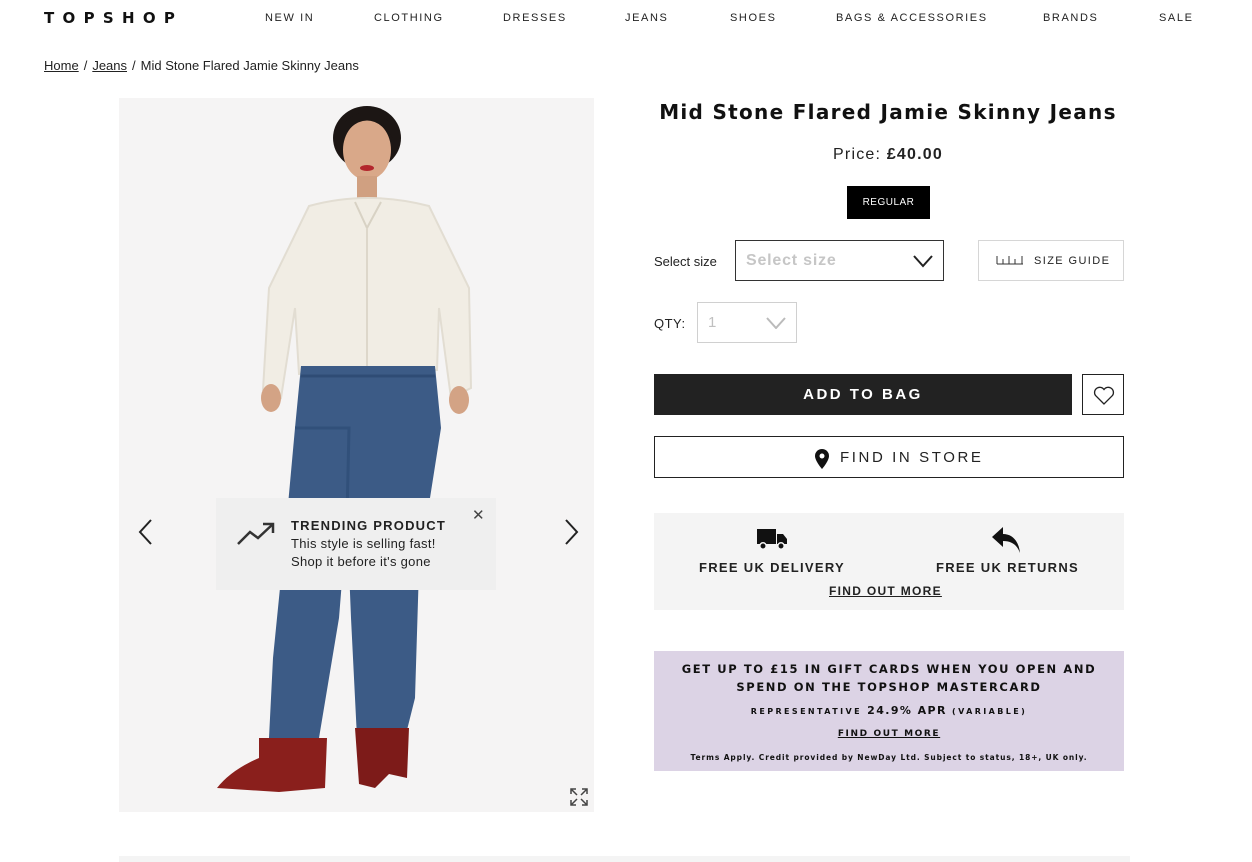 This screenshot has width=1252, height=862. What do you see at coordinates (791, 260) in the screenshot?
I see `size-placeholder: Select size` at bounding box center [791, 260].